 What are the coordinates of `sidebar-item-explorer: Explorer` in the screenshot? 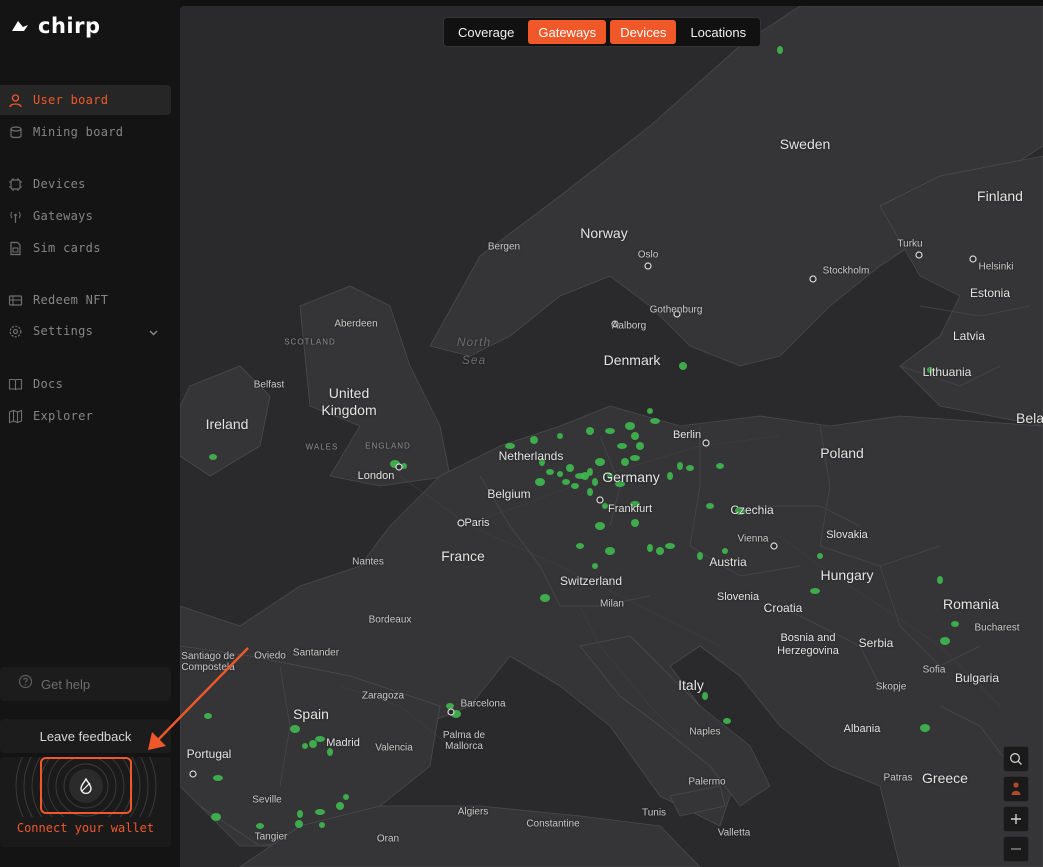 It's located at (85, 416).